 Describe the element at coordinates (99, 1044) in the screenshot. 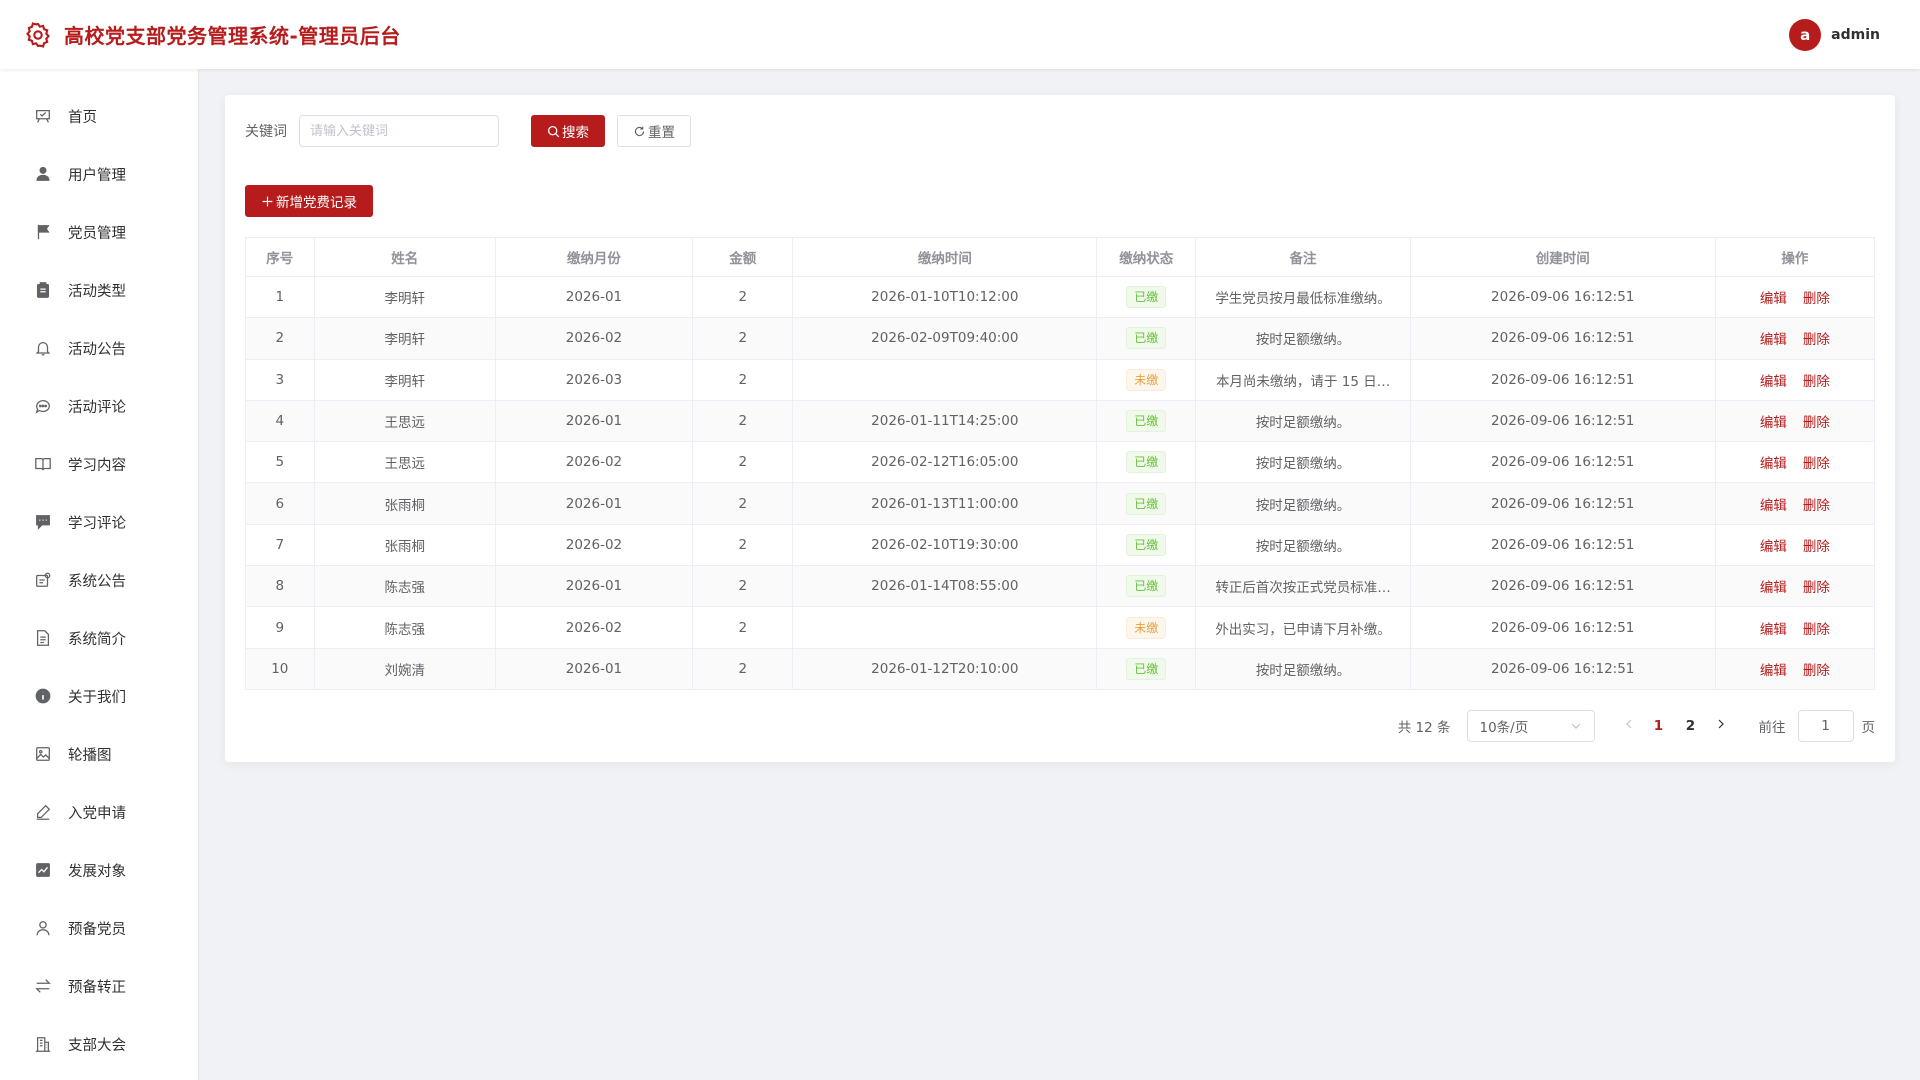

I see `sidebar-item-17: 支部大会` at that location.